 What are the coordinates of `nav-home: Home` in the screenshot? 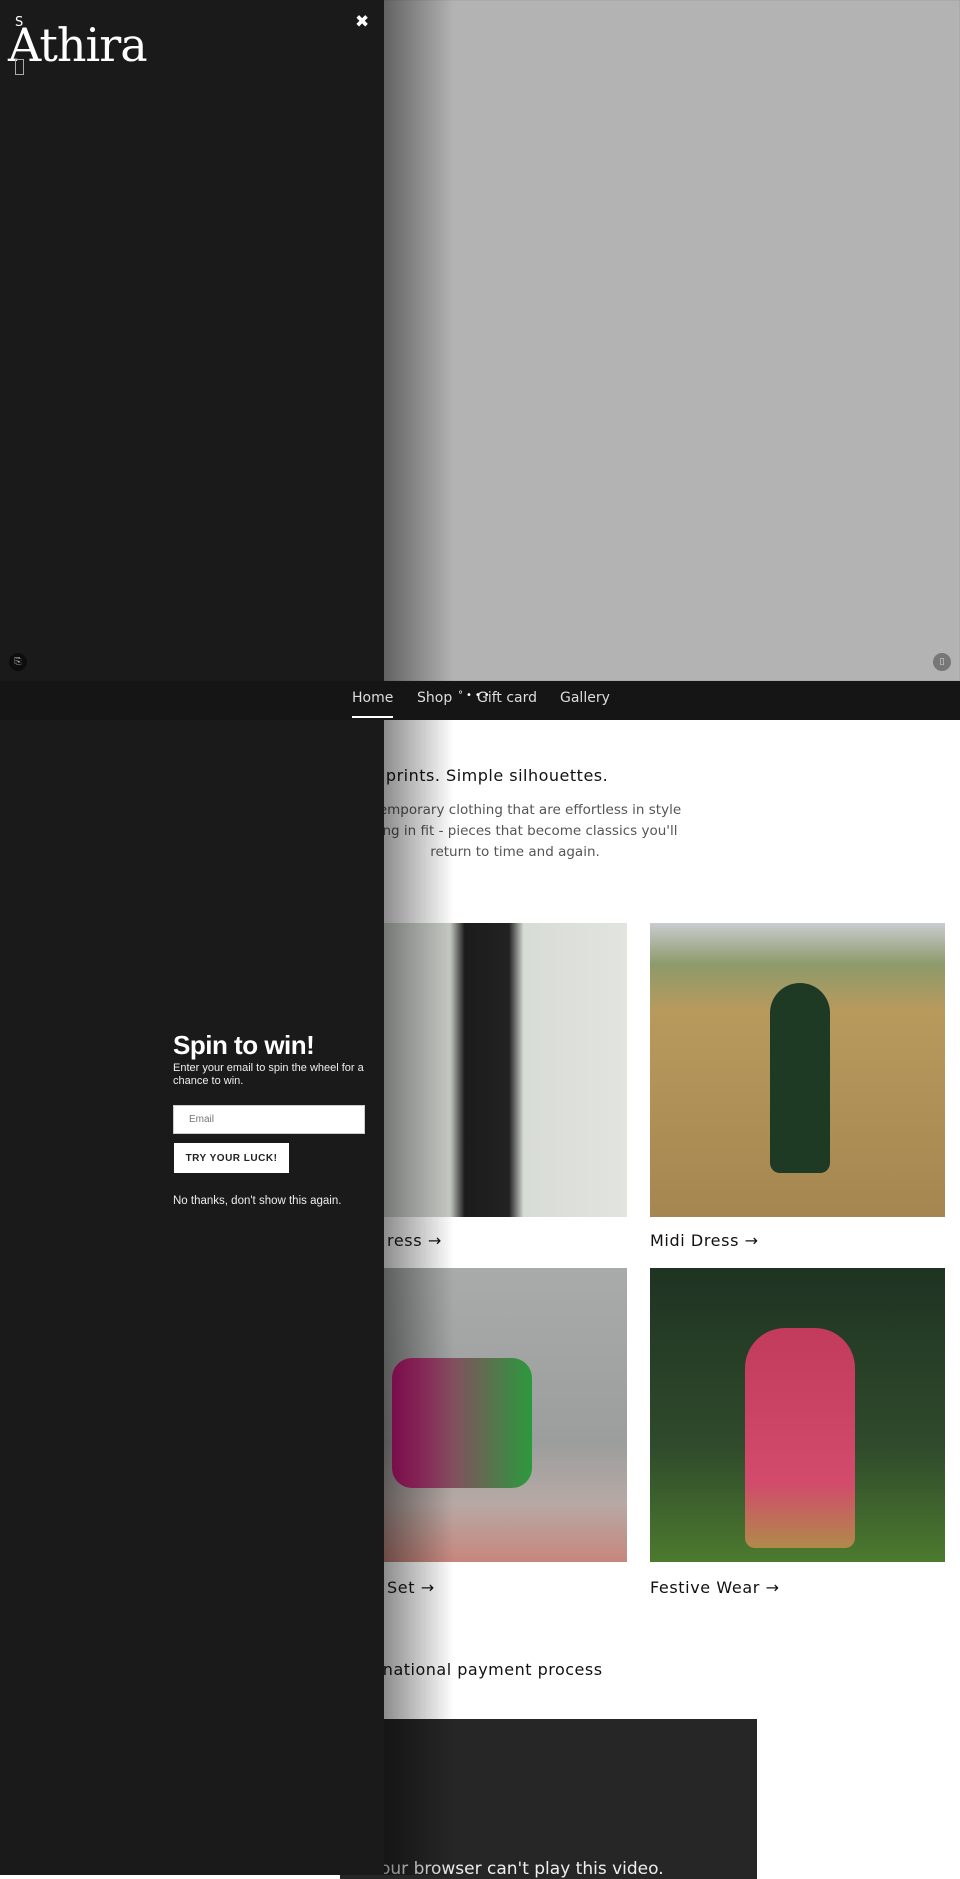 It's located at (373, 704).